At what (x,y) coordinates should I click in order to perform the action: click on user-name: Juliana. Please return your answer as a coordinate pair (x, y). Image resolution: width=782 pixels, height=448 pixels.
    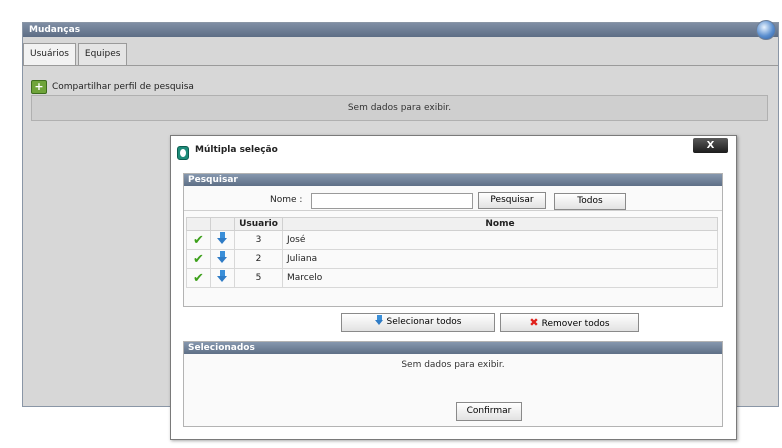
    Looking at the image, I should click on (500, 259).